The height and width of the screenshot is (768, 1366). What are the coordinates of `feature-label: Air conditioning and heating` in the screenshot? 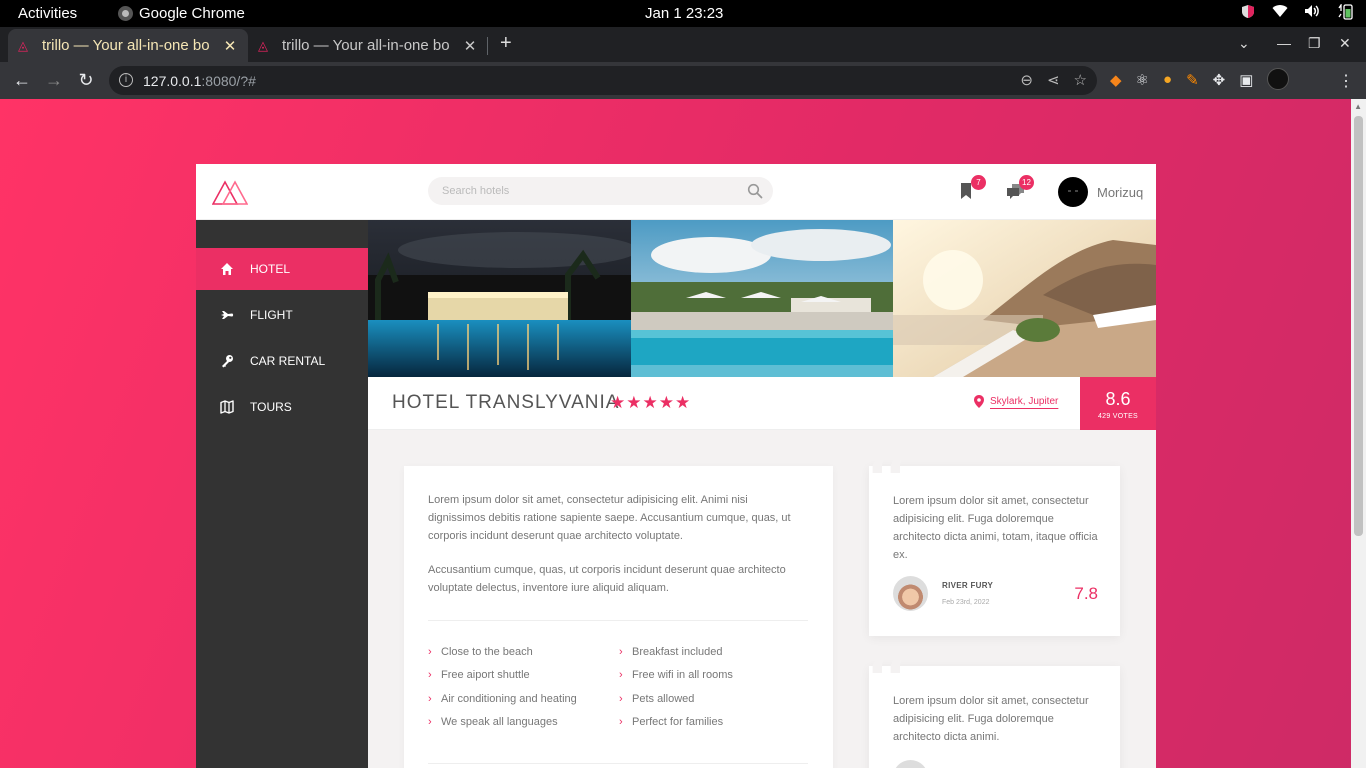 It's located at (509, 699).